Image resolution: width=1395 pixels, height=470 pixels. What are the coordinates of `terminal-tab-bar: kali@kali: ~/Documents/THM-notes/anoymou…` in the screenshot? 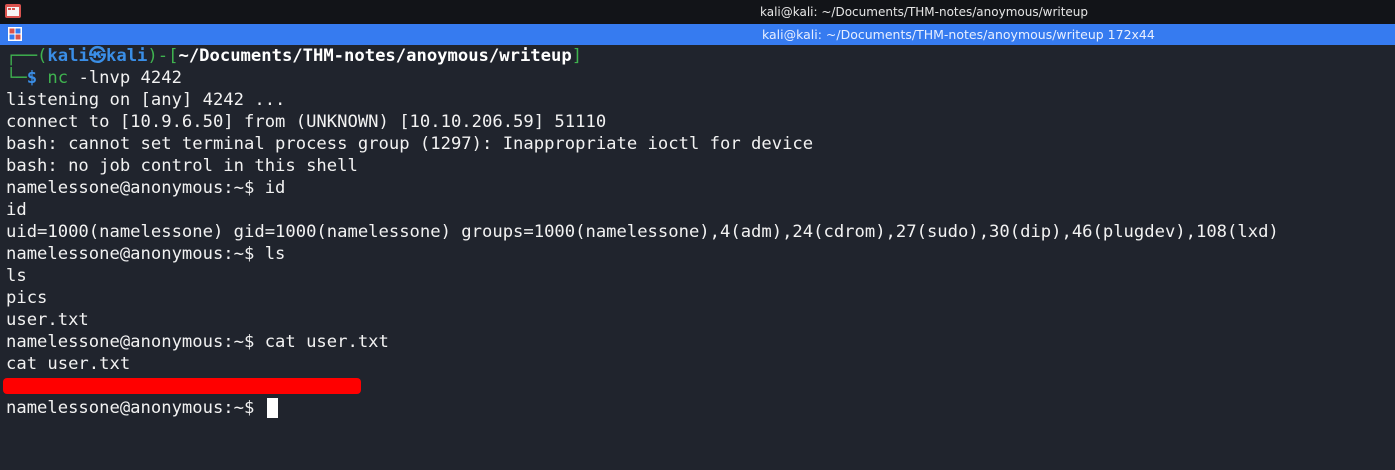 It's located at (697, 34).